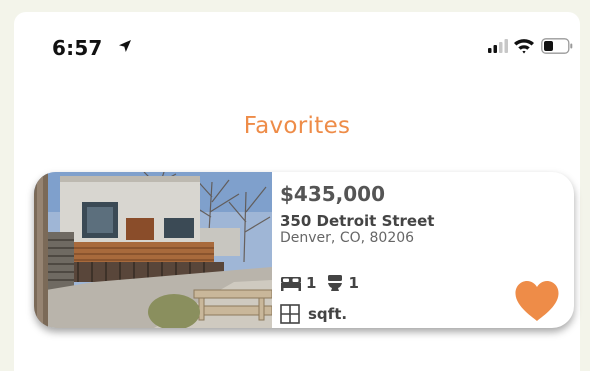 The image size is (590, 371). Describe the element at coordinates (347, 238) in the screenshot. I see `listing-city: Denver, CO, 80206` at that location.